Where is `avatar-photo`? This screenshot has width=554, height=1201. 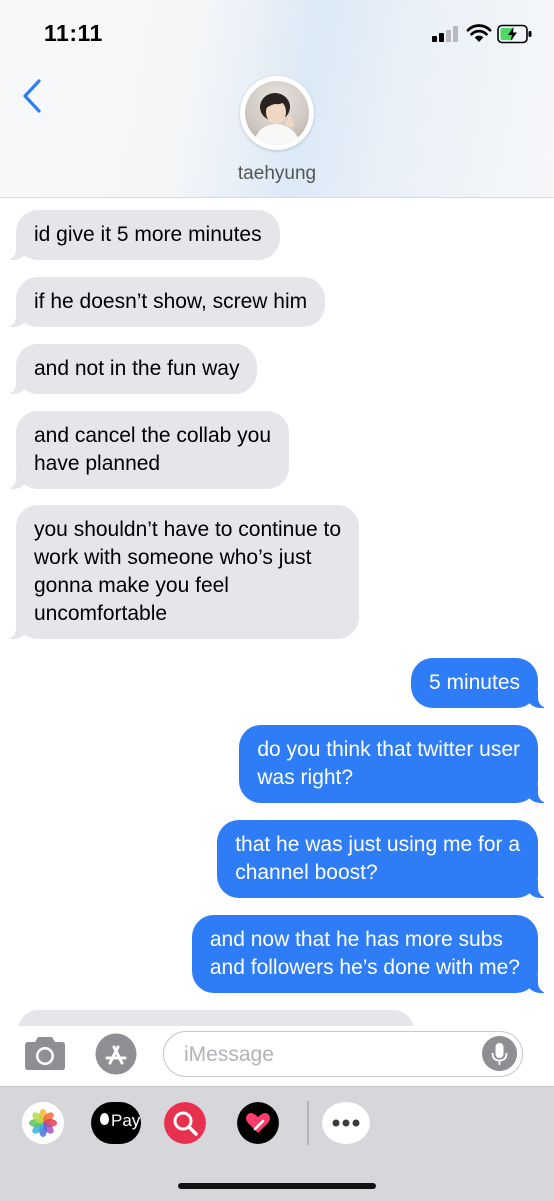
avatar-photo is located at coordinates (277, 113).